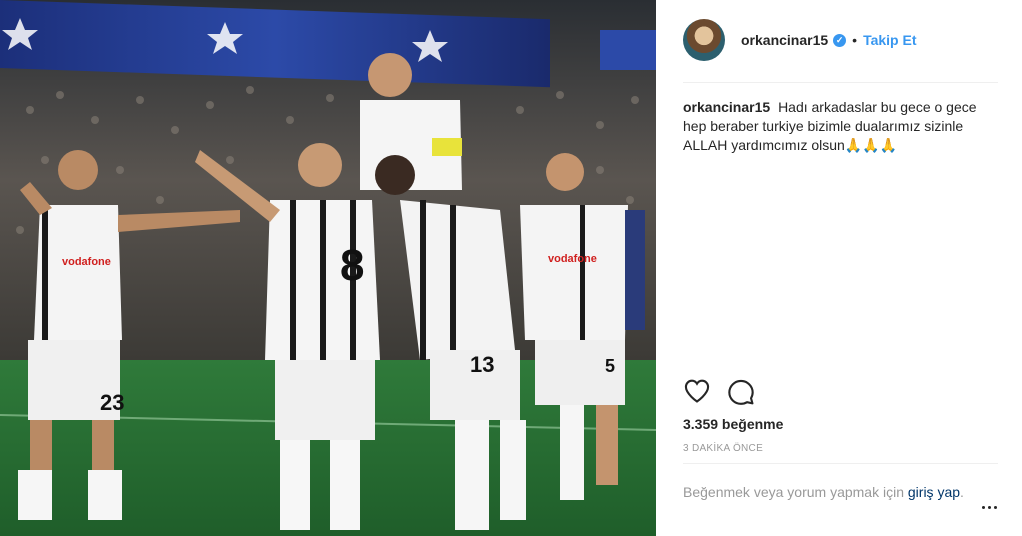 The width and height of the screenshot is (1022, 536). Describe the element at coordinates (704, 40) in the screenshot. I see `avatar` at that location.